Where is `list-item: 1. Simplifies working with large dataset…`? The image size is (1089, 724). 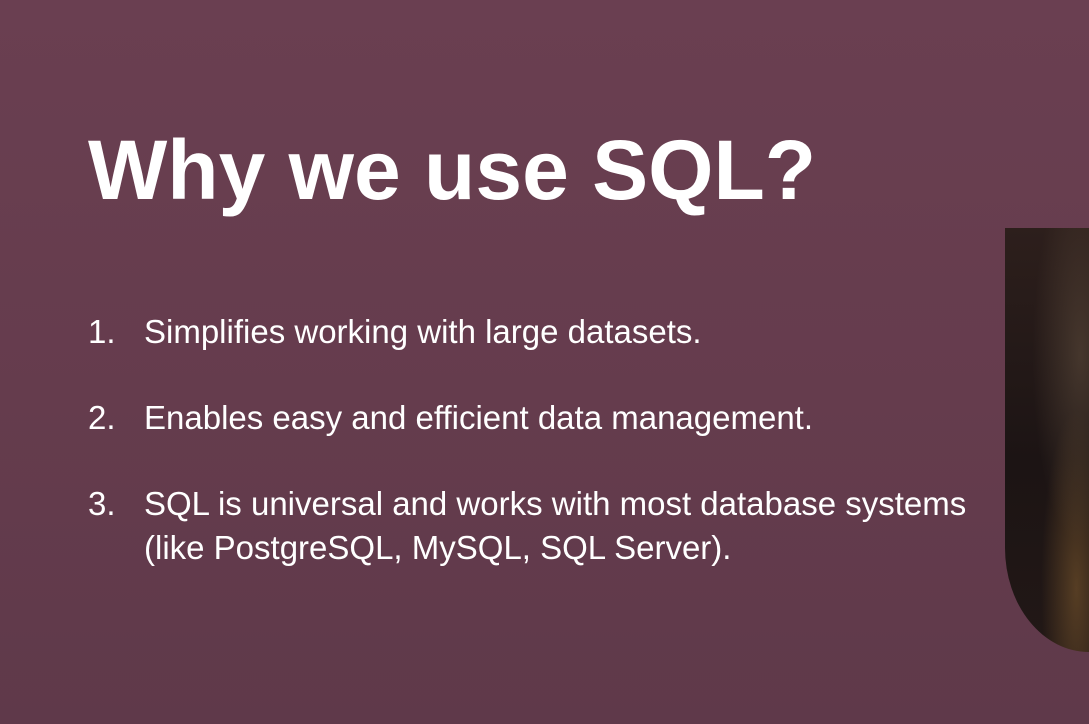
list-item: 1. Simplifies working with large dataset… is located at coordinates (528, 332).